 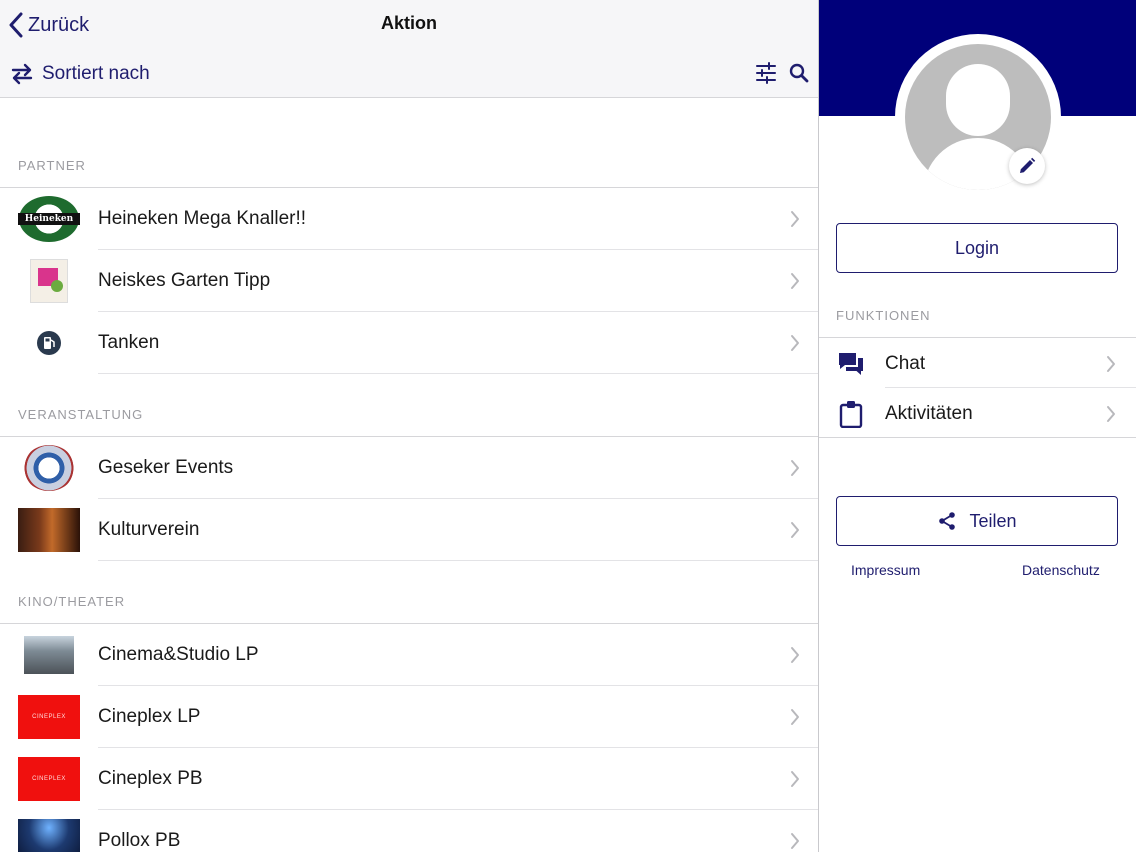 I want to click on item-label: Cineplex LP, so click(x=149, y=716).